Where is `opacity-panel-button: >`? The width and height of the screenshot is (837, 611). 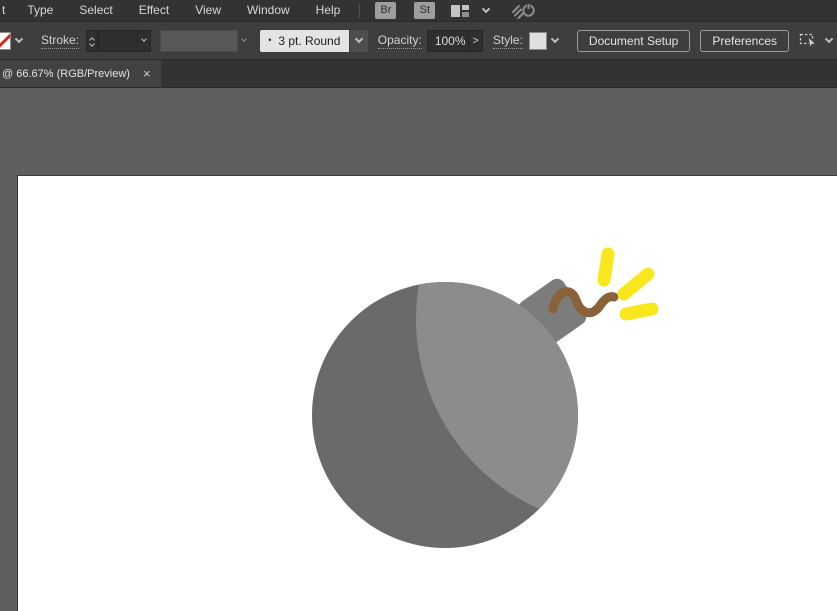 opacity-panel-button: > is located at coordinates (476, 40).